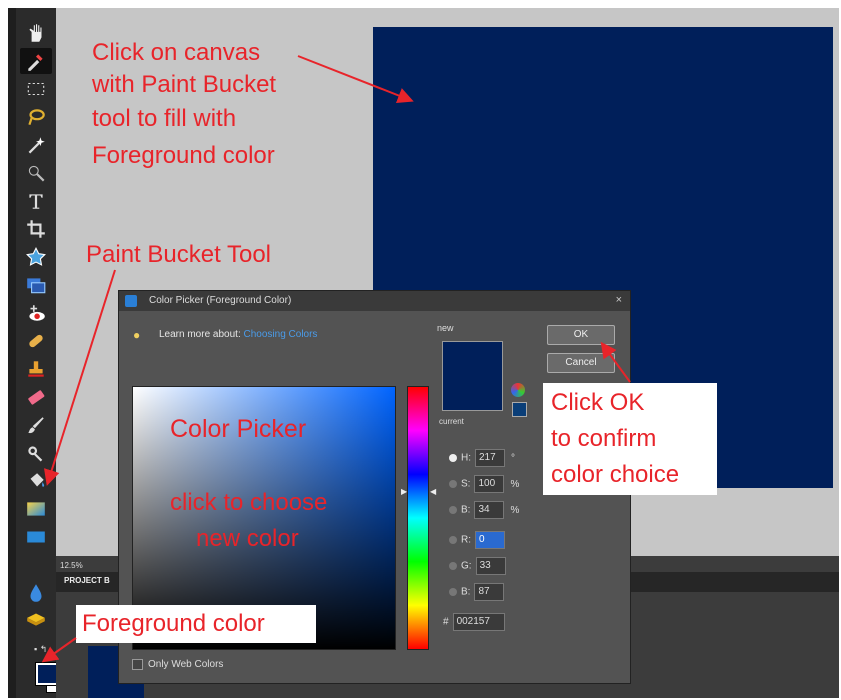  I want to click on cancel-button: Cancel, so click(581, 363).